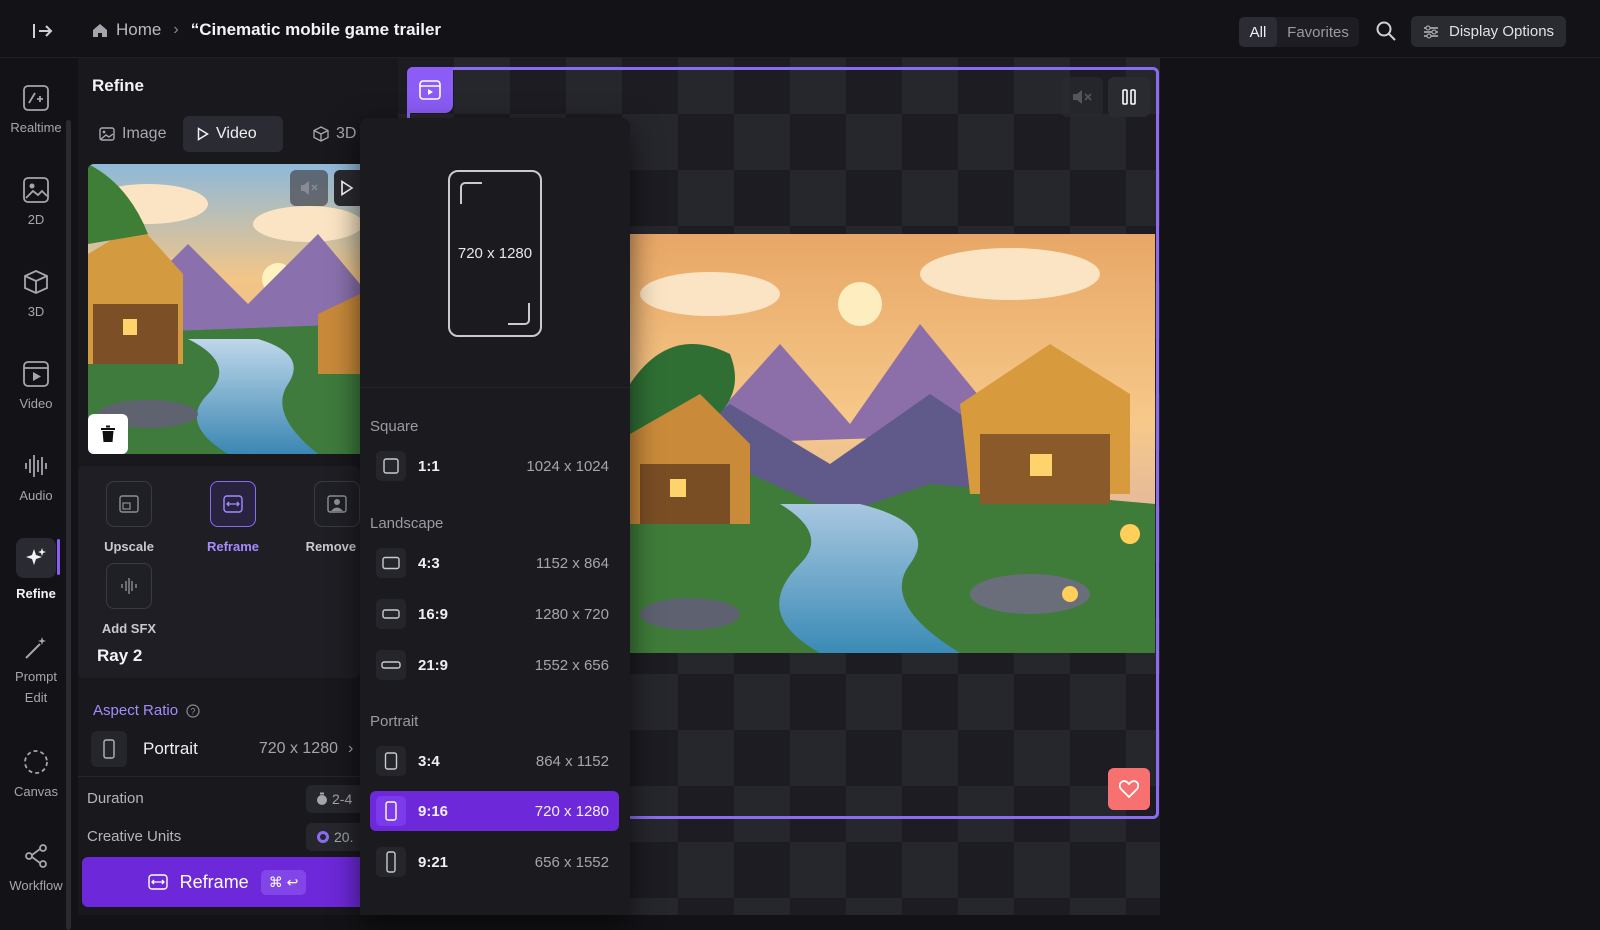 The width and height of the screenshot is (1600, 930). I want to click on ratio-name: 9:16, so click(433, 811).